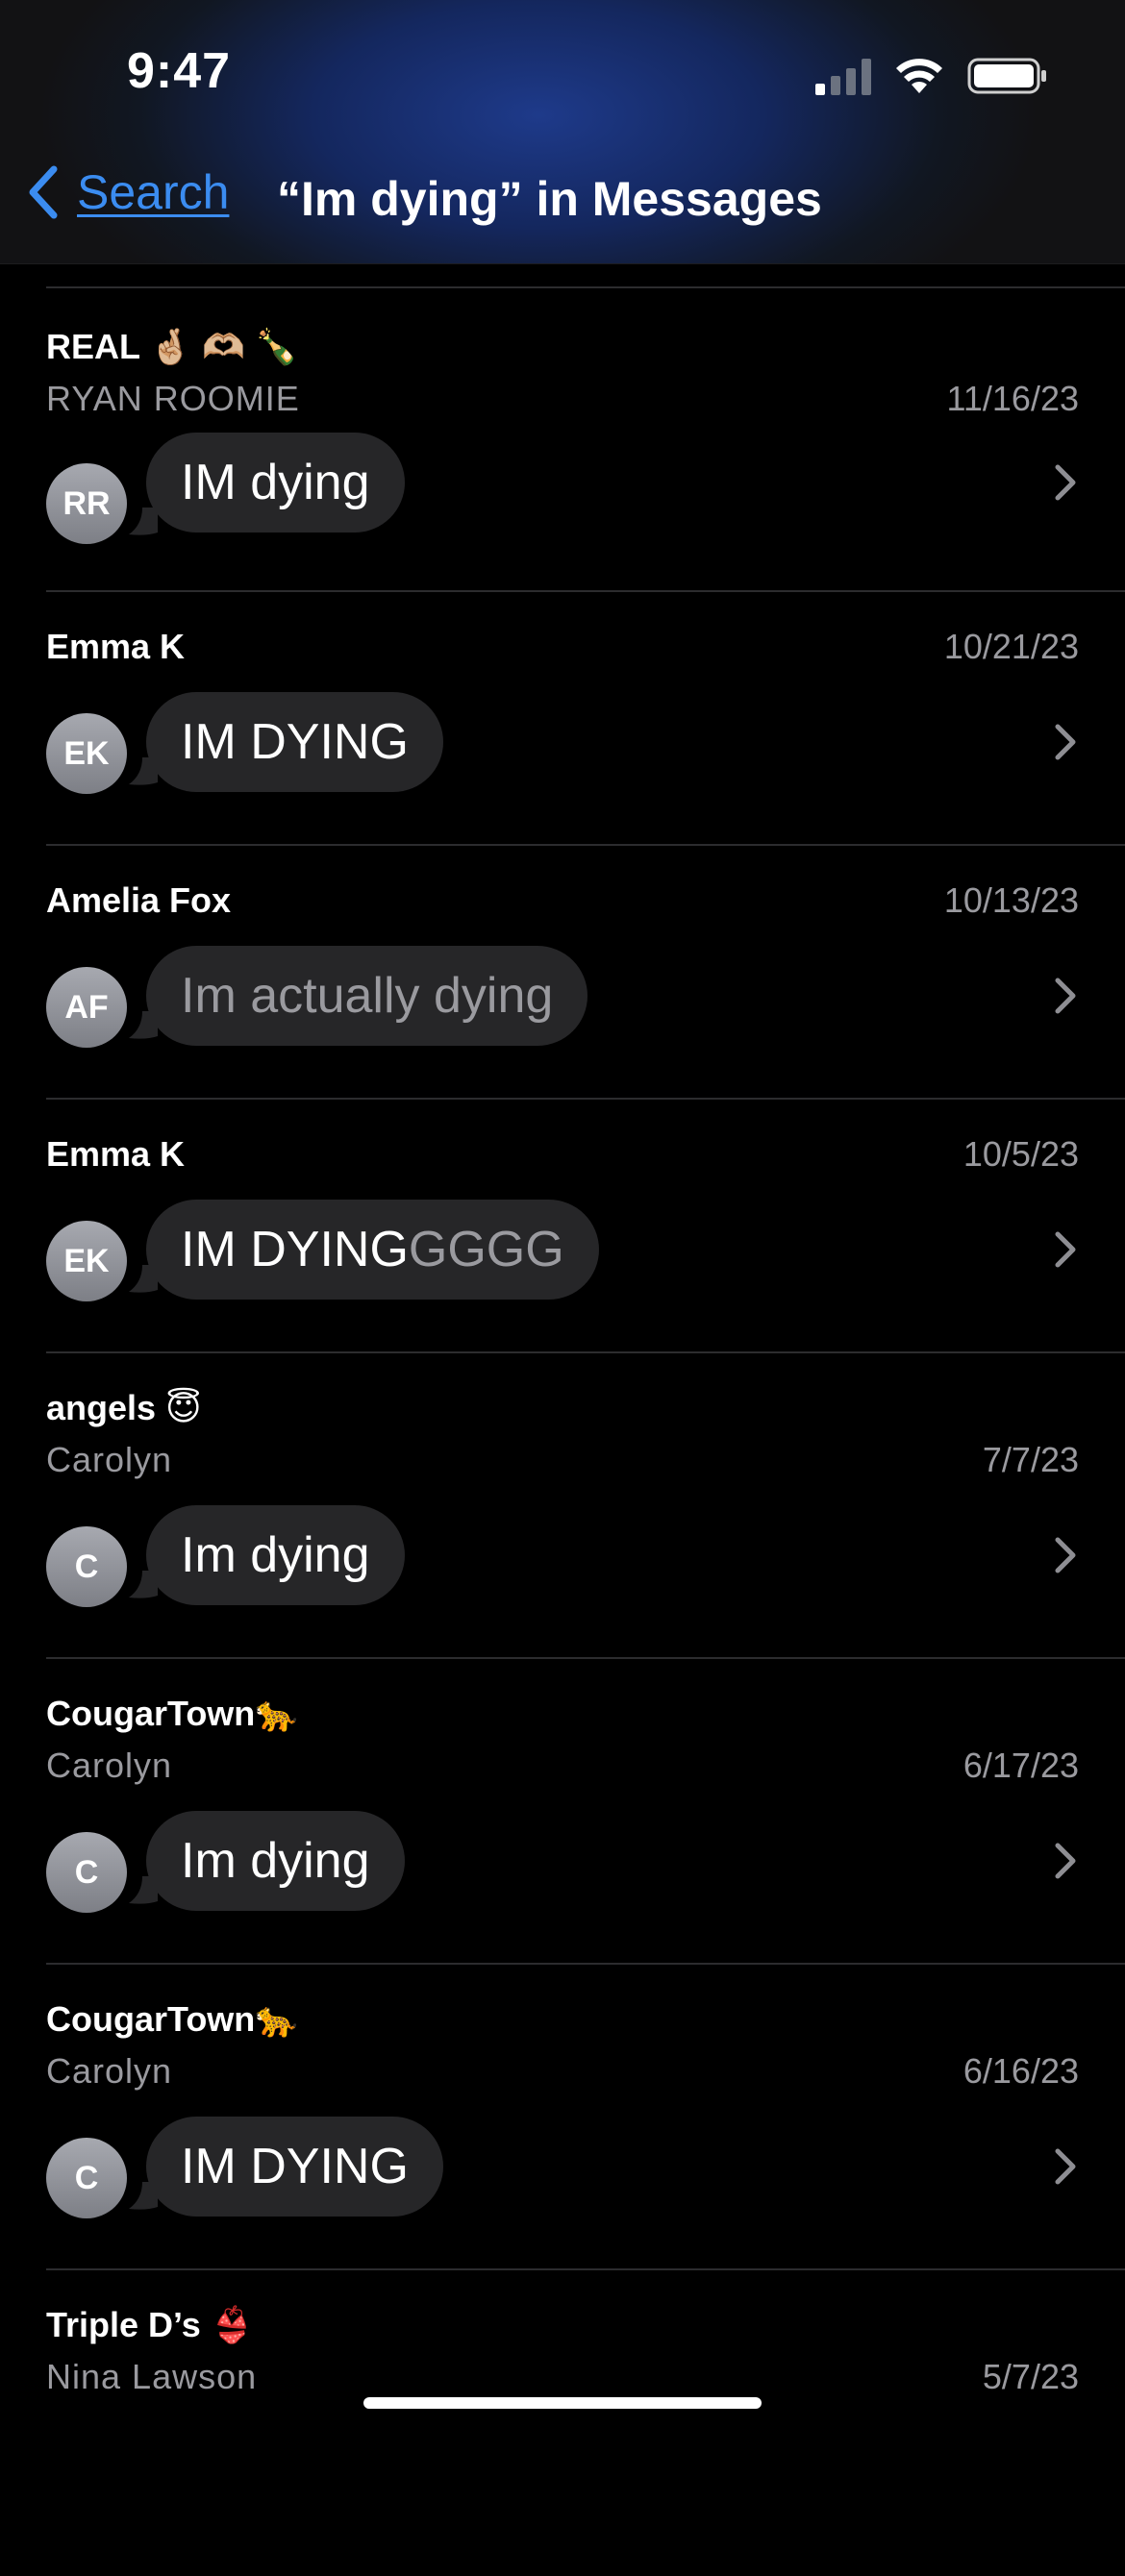 Image resolution: width=1125 pixels, height=2576 pixels. Describe the element at coordinates (1012, 398) in the screenshot. I see `message-date: 11/16/23` at that location.